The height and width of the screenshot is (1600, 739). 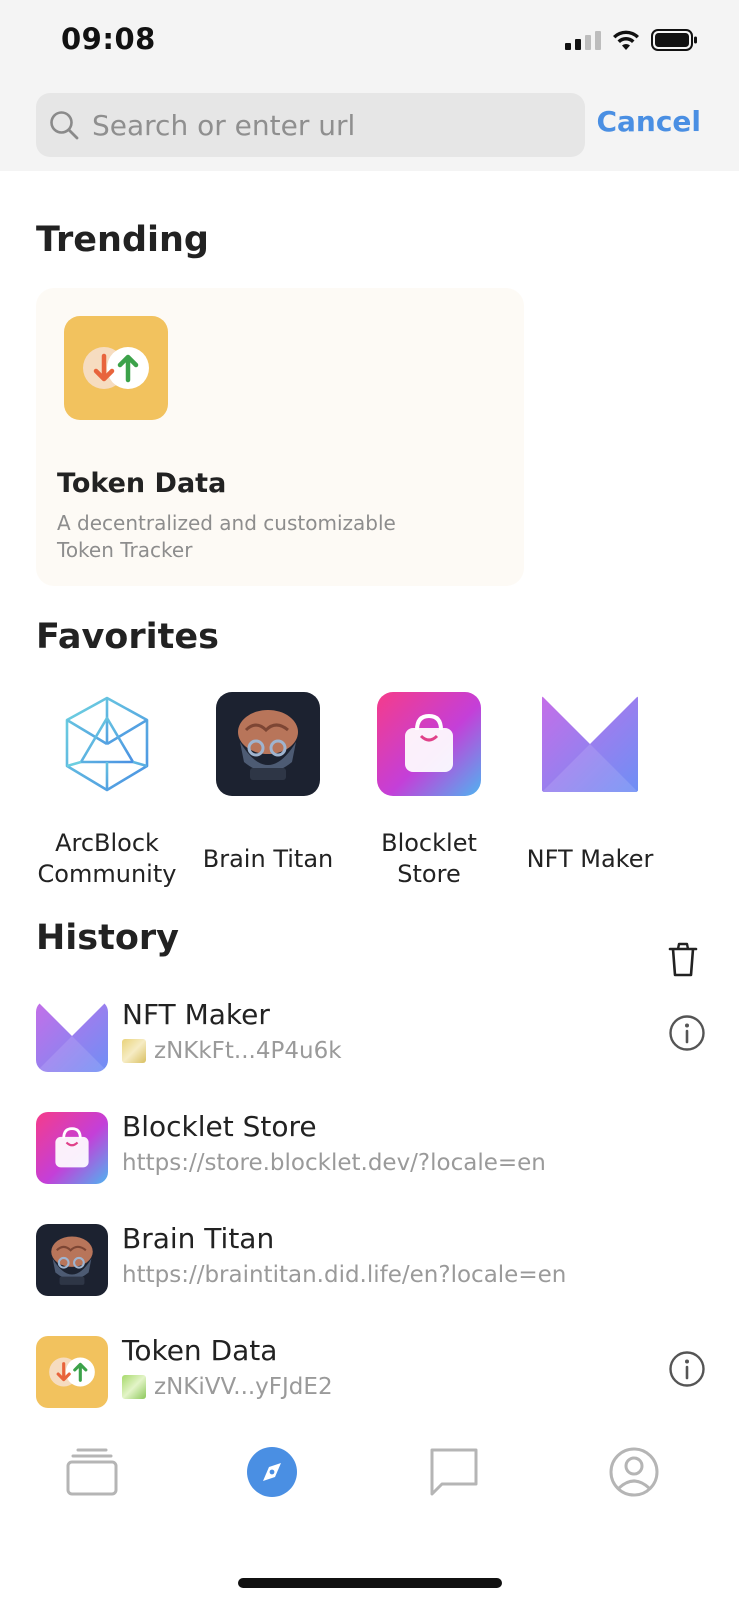 I want to click on profile-icon, so click(x=634, y=1472).